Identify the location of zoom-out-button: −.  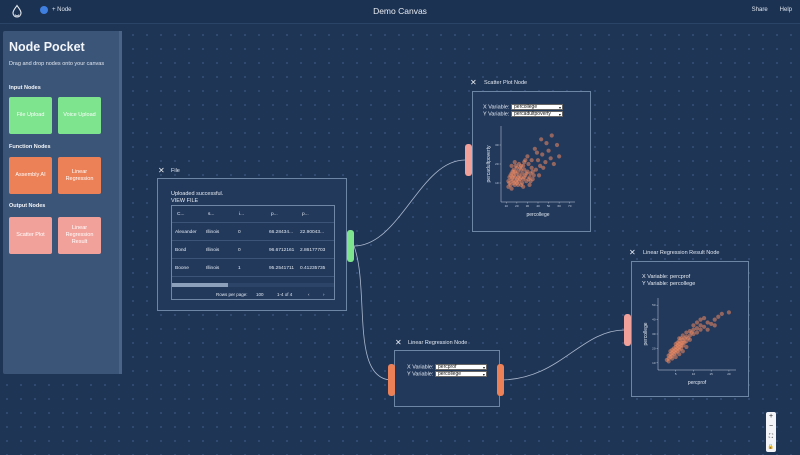
(771, 427).